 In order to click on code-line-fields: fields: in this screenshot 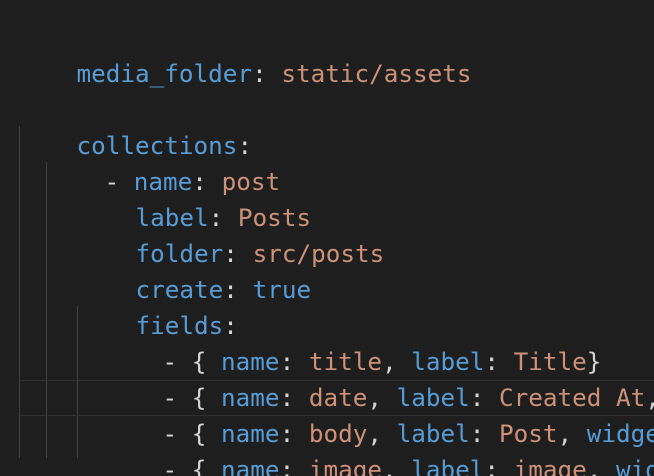, I will do `click(157, 306)`.